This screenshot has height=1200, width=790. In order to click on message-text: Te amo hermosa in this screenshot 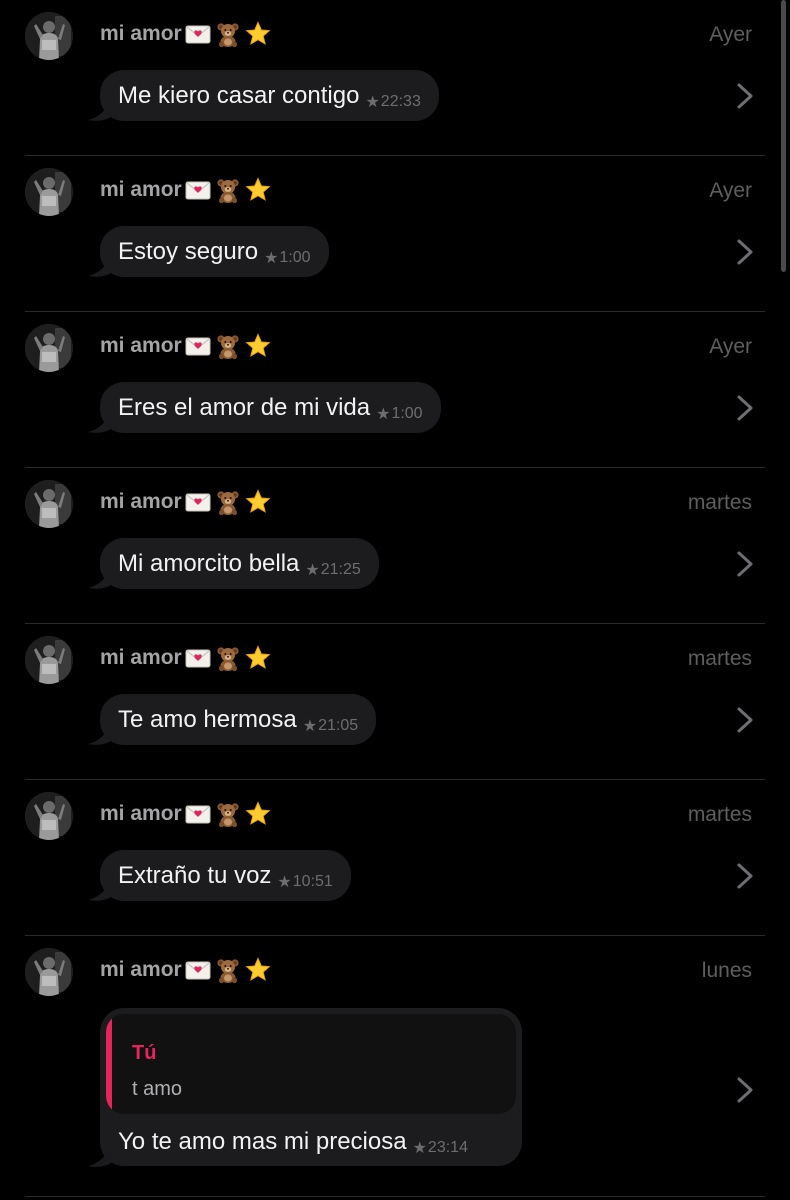, I will do `click(207, 719)`.